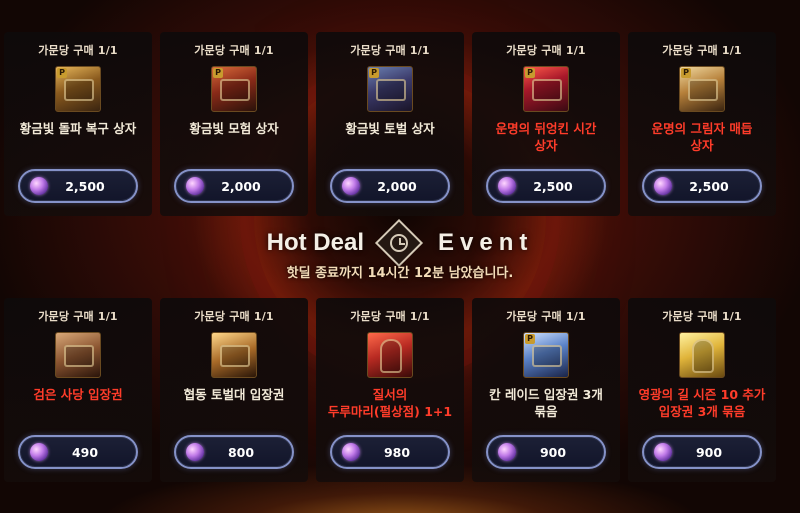 The height and width of the screenshot is (513, 800). I want to click on item-card: 가문당 구매 1/1 P 황금빛 모험 상자 2,000, so click(234, 124).